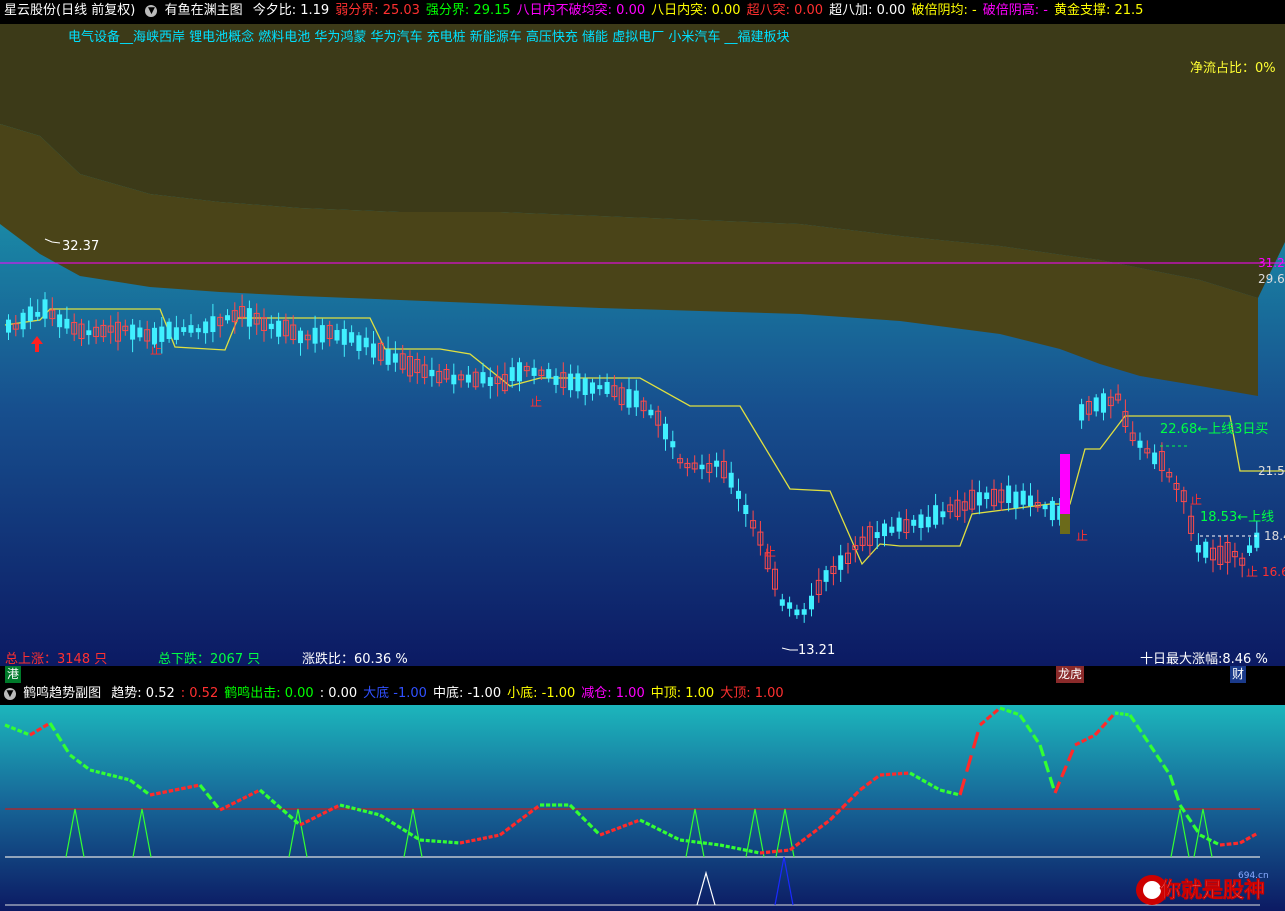  Describe the element at coordinates (204, 11) in the screenshot. I see `indicator-name: 有鱼在渊主图` at that location.